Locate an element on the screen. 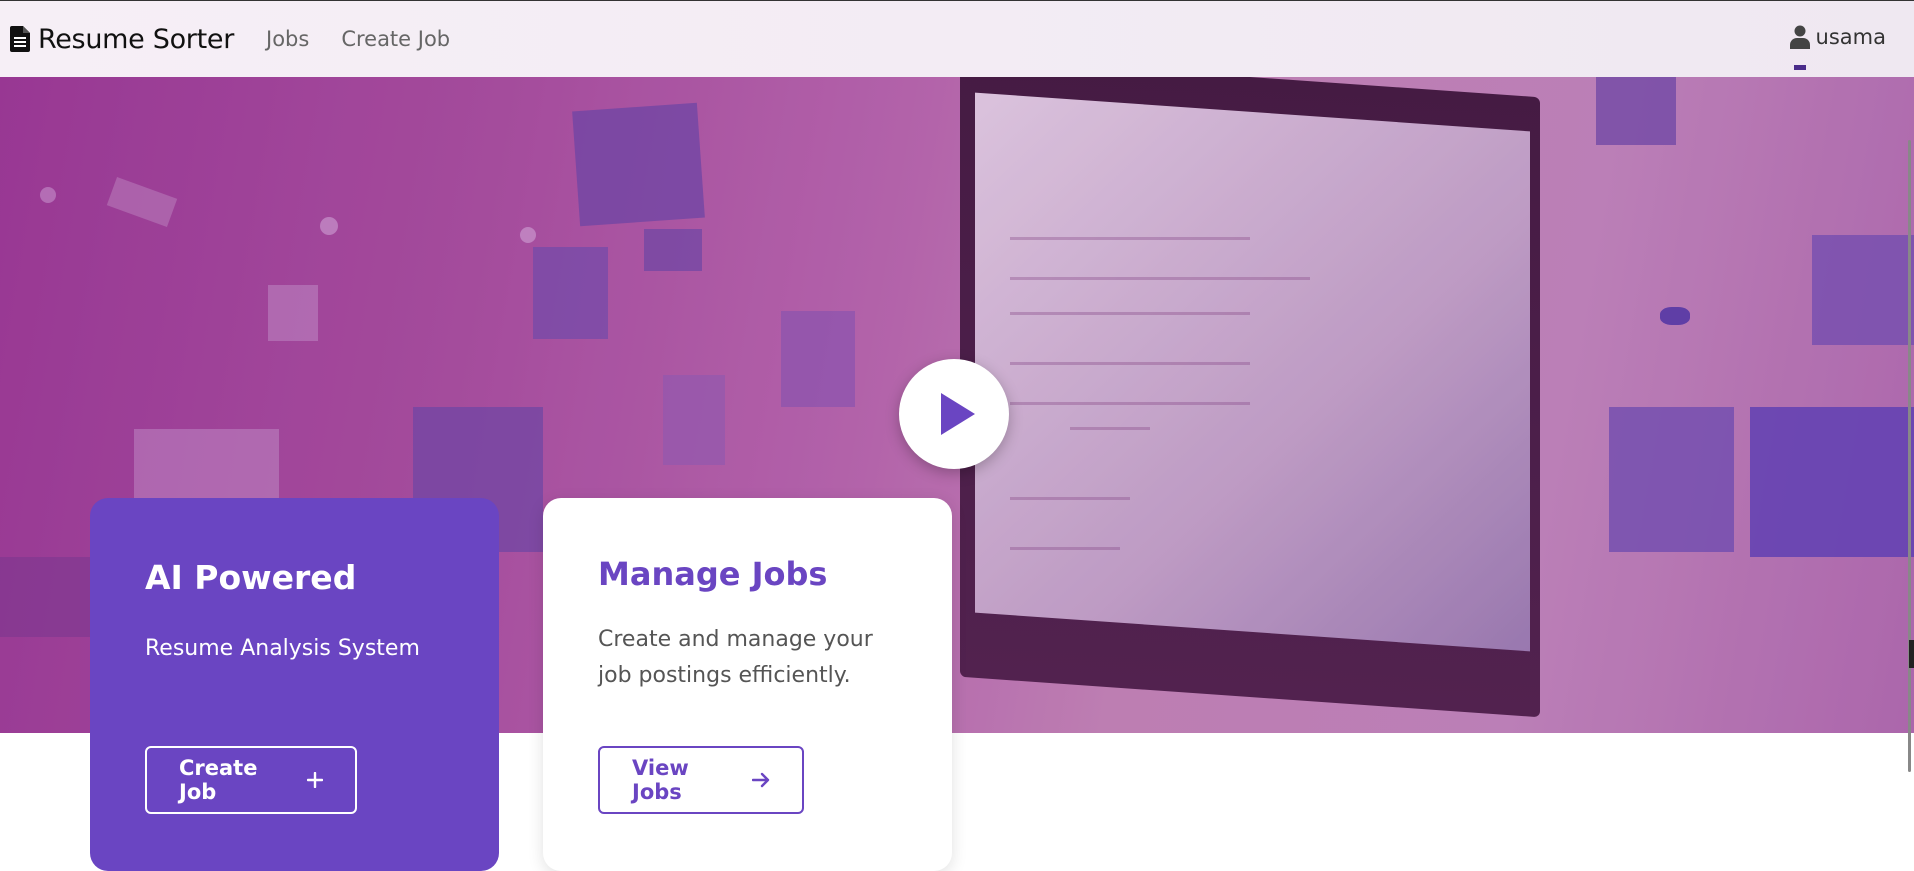 The width and height of the screenshot is (1914, 871). nav-link-jobs: Jobs is located at coordinates (287, 39).